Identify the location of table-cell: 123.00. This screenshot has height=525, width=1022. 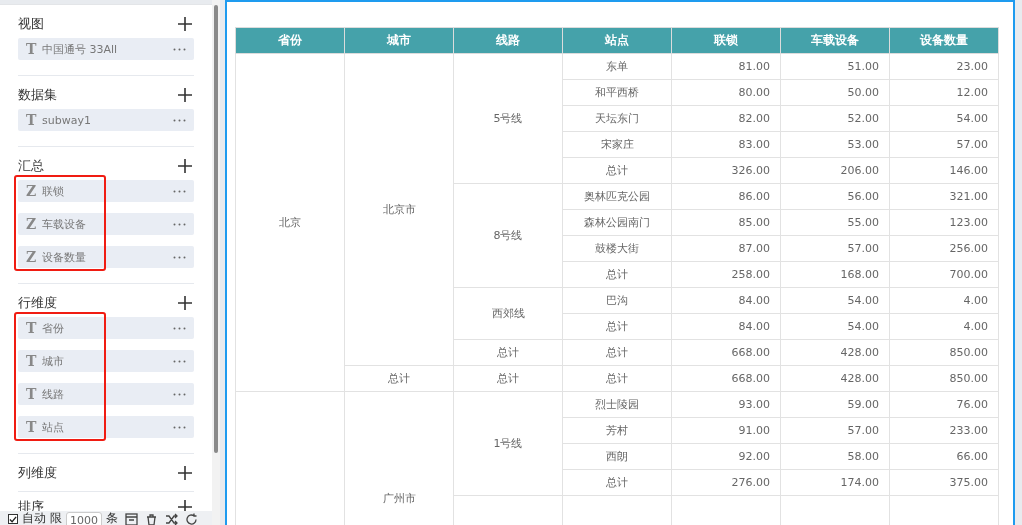
(944, 222).